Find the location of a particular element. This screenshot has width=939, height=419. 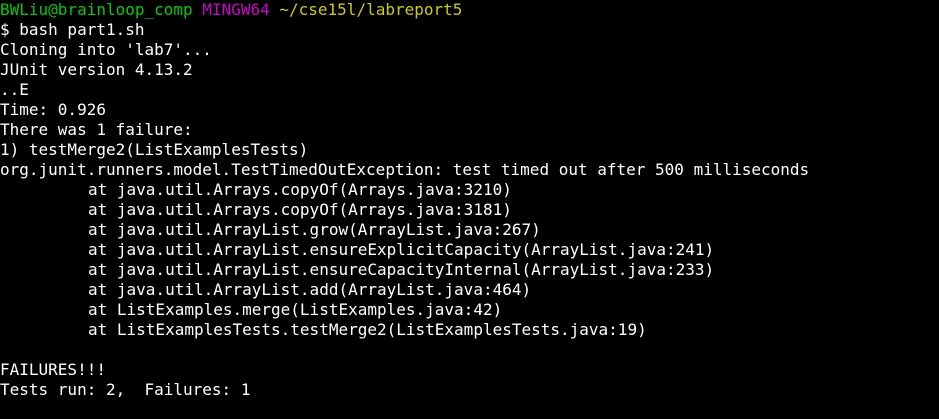

output-failures-banner: FAILURES!!! is located at coordinates (53, 369).